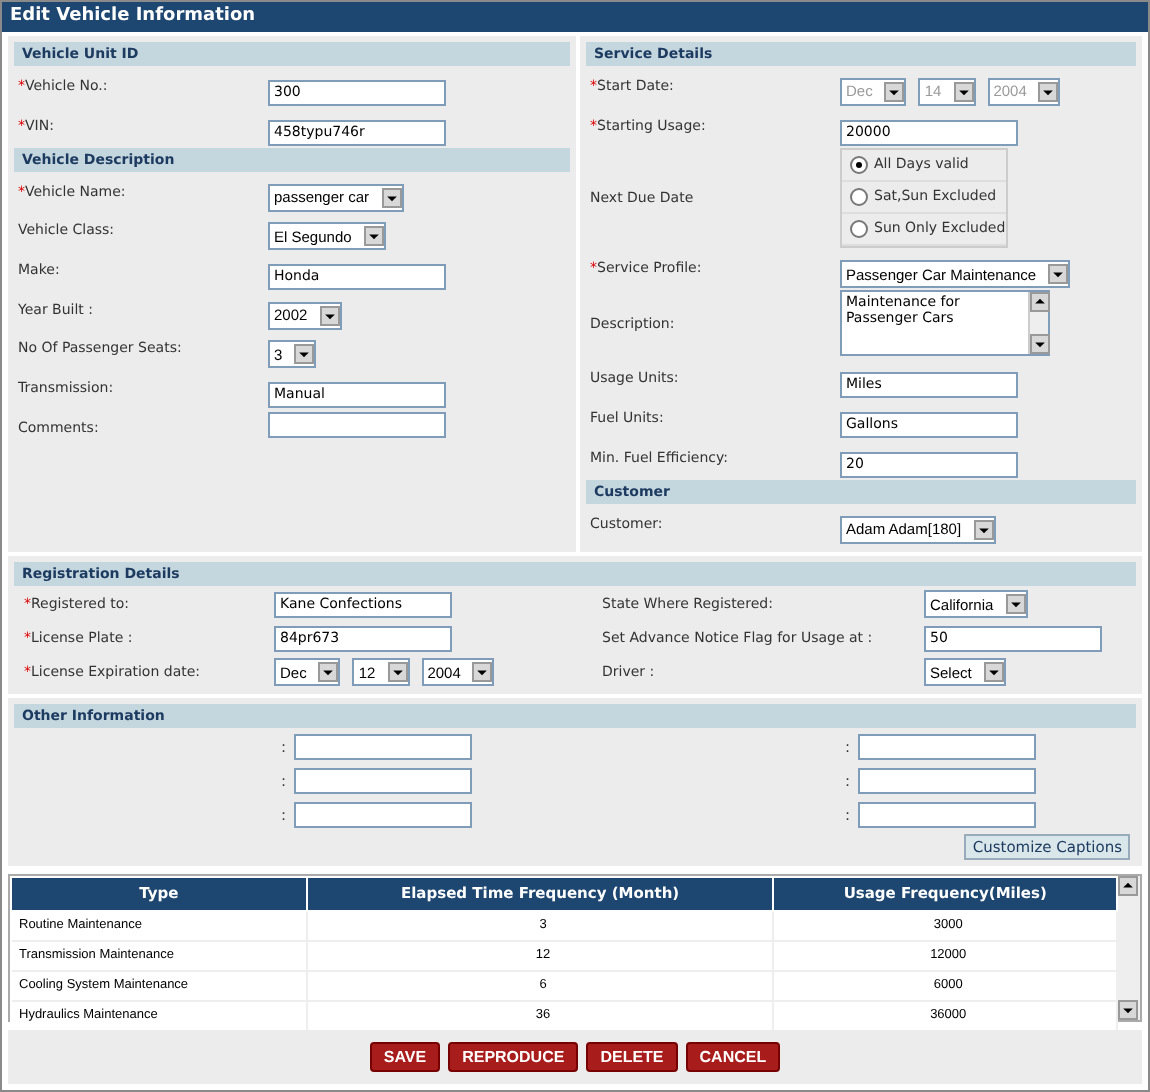  What do you see at coordinates (575, 17) in the screenshot?
I see `window-title: Edit Vehicle Information` at bounding box center [575, 17].